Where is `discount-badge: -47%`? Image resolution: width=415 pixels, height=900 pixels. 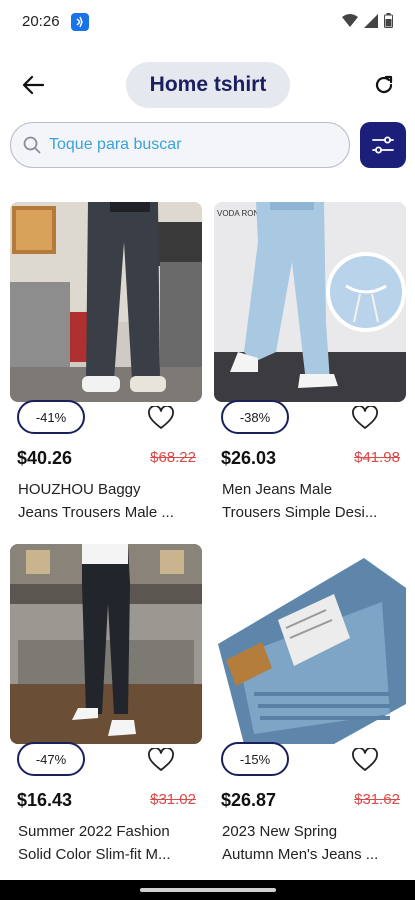 discount-badge: -47% is located at coordinates (51, 759).